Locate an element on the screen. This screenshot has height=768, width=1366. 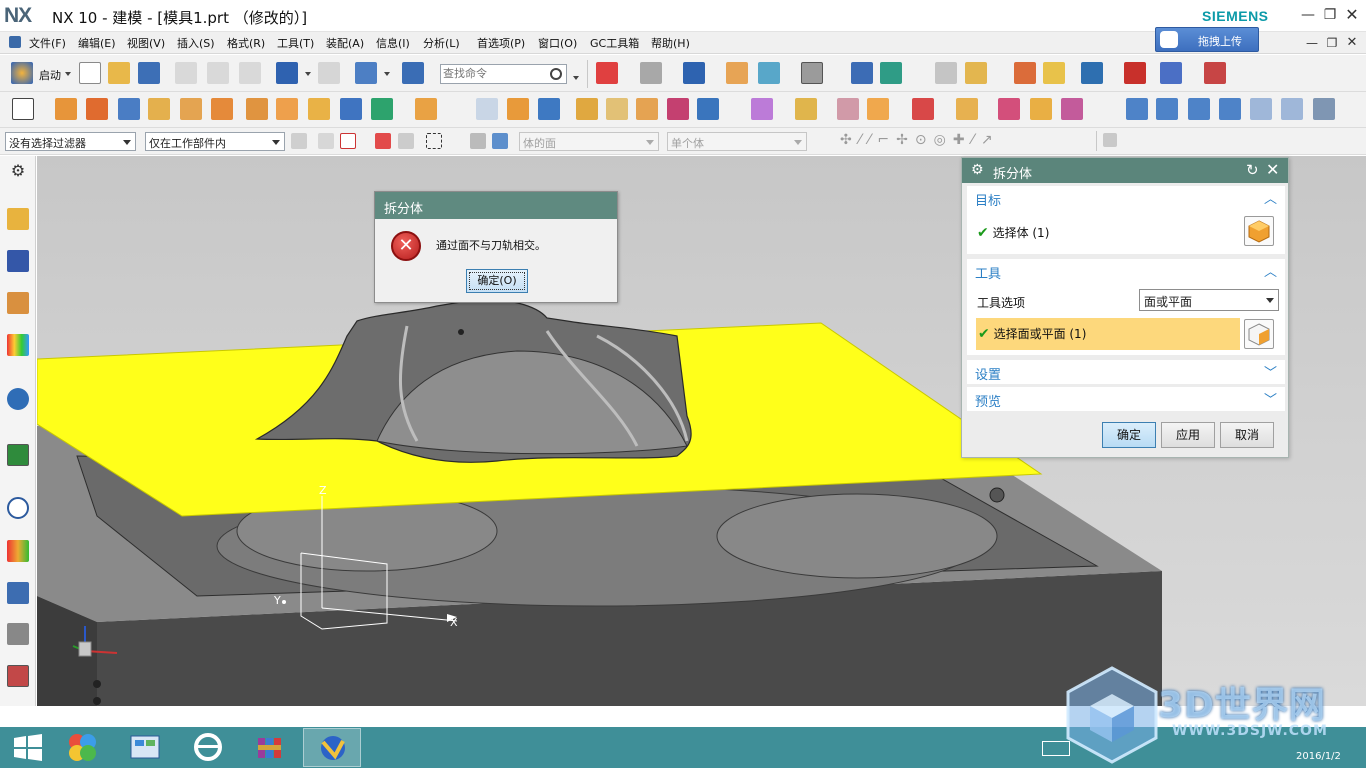
boss-icon is located at coordinates (287, 109).